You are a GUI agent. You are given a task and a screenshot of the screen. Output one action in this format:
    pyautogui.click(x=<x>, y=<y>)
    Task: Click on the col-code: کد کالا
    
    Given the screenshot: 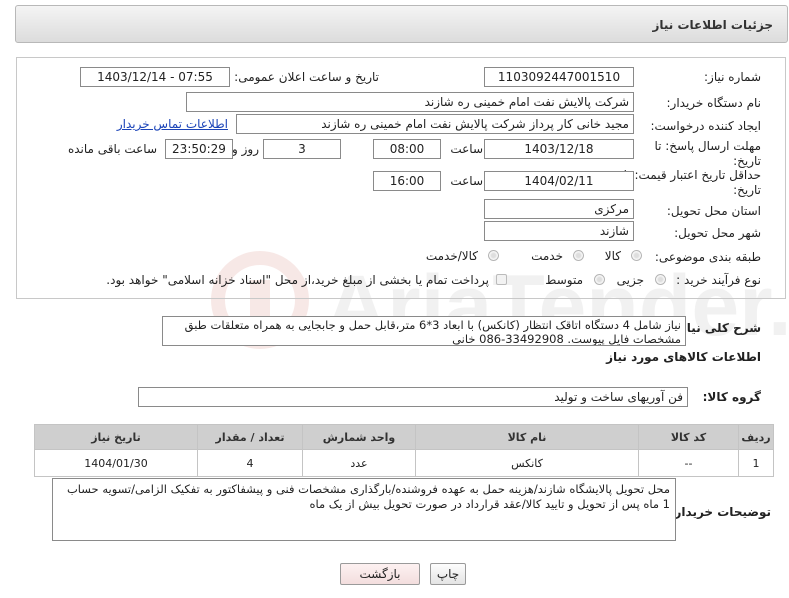 What is the action you would take?
    pyautogui.click(x=688, y=437)
    